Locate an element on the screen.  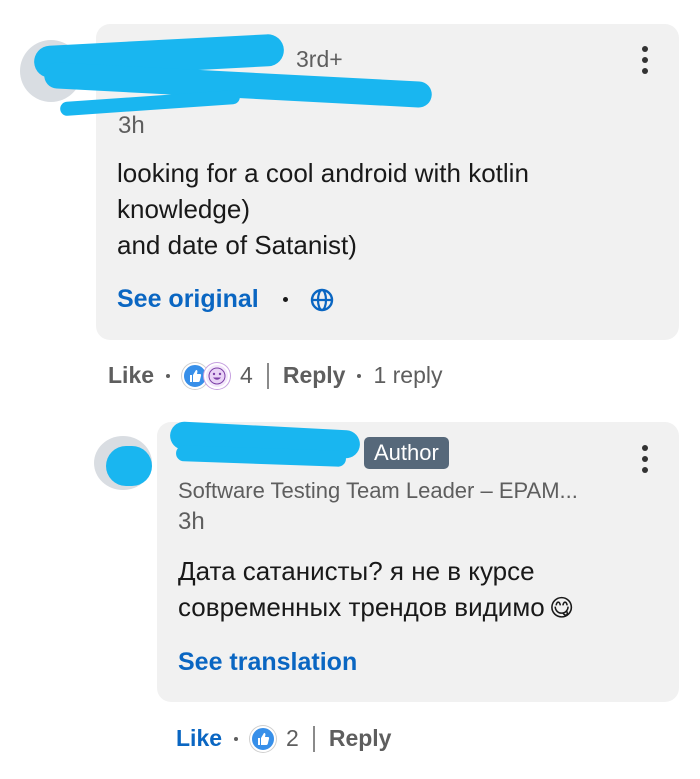
reply-actions: Like 2 Reply is located at coordinates (283, 738).